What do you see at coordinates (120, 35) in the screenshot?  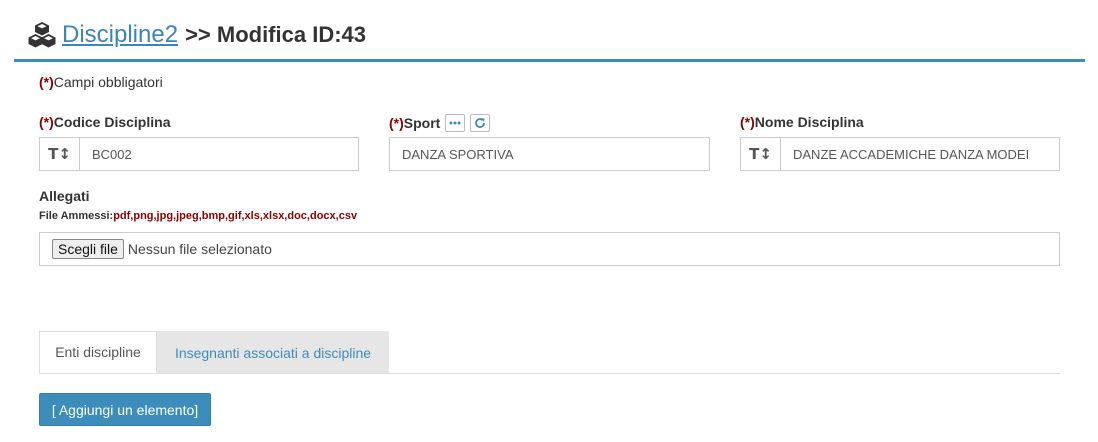 I see `breadcrumb-link: Discipline2` at bounding box center [120, 35].